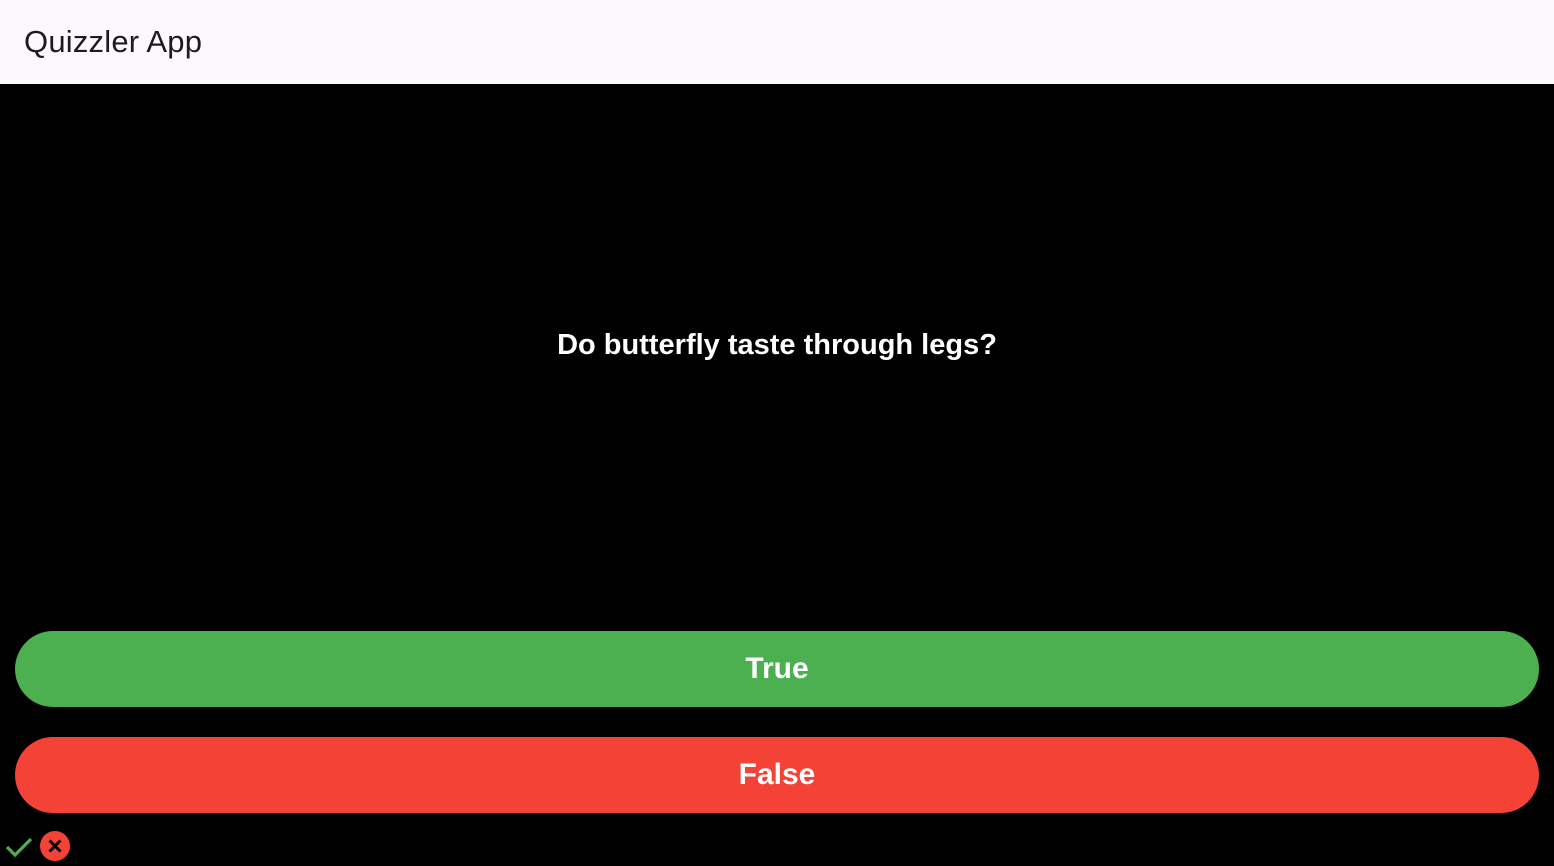 This screenshot has width=1554, height=866. Describe the element at coordinates (113, 41) in the screenshot. I see `app-title: Quizzler App` at that location.